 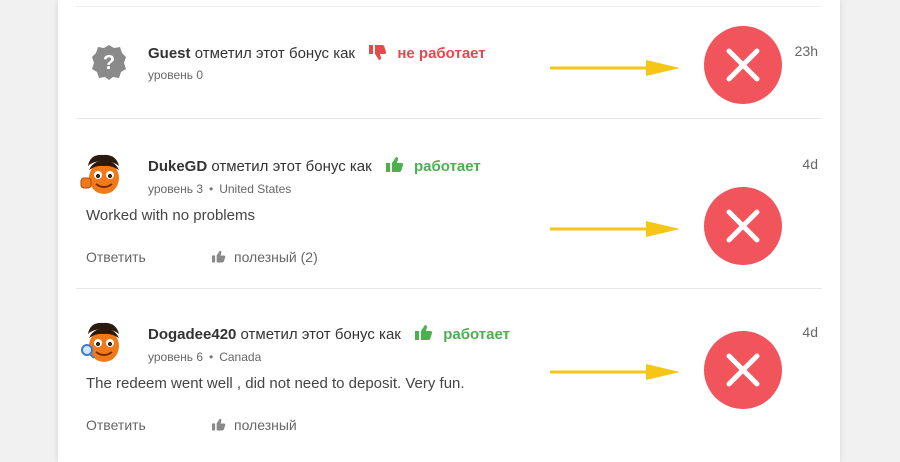 I want to click on thumbs-down-icon, so click(x=378, y=55).